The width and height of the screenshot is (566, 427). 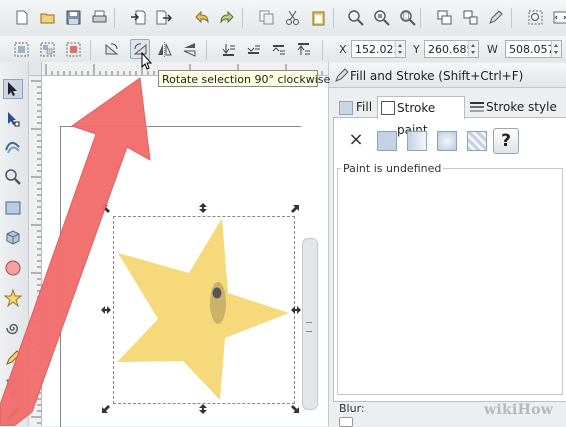 What do you see at coordinates (99, 17) in the screenshot?
I see `print-icon` at bounding box center [99, 17].